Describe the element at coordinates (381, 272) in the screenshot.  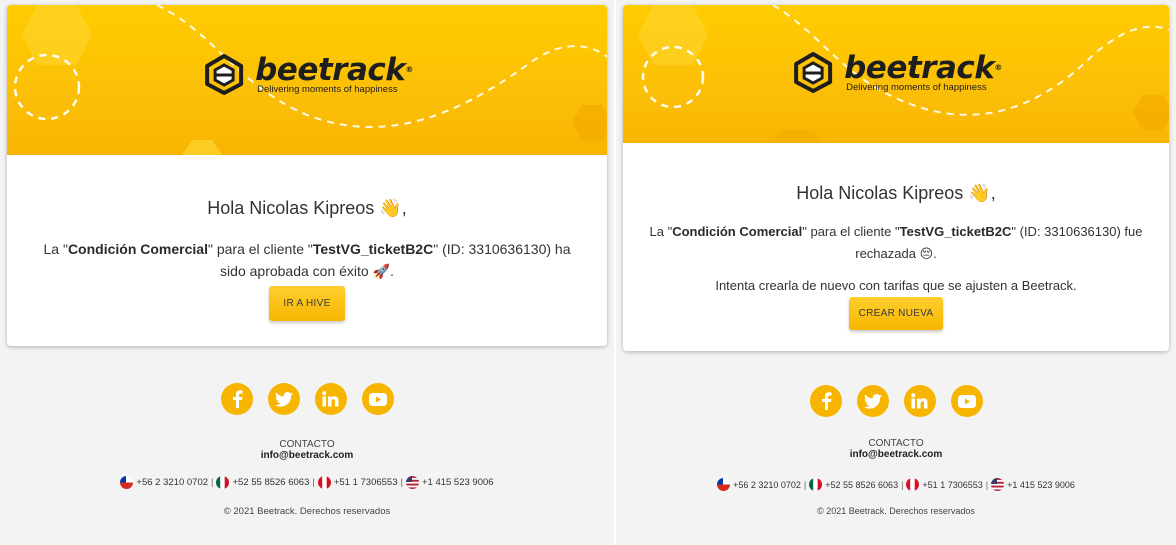
I see `rocket-icon: 🚀` at that location.